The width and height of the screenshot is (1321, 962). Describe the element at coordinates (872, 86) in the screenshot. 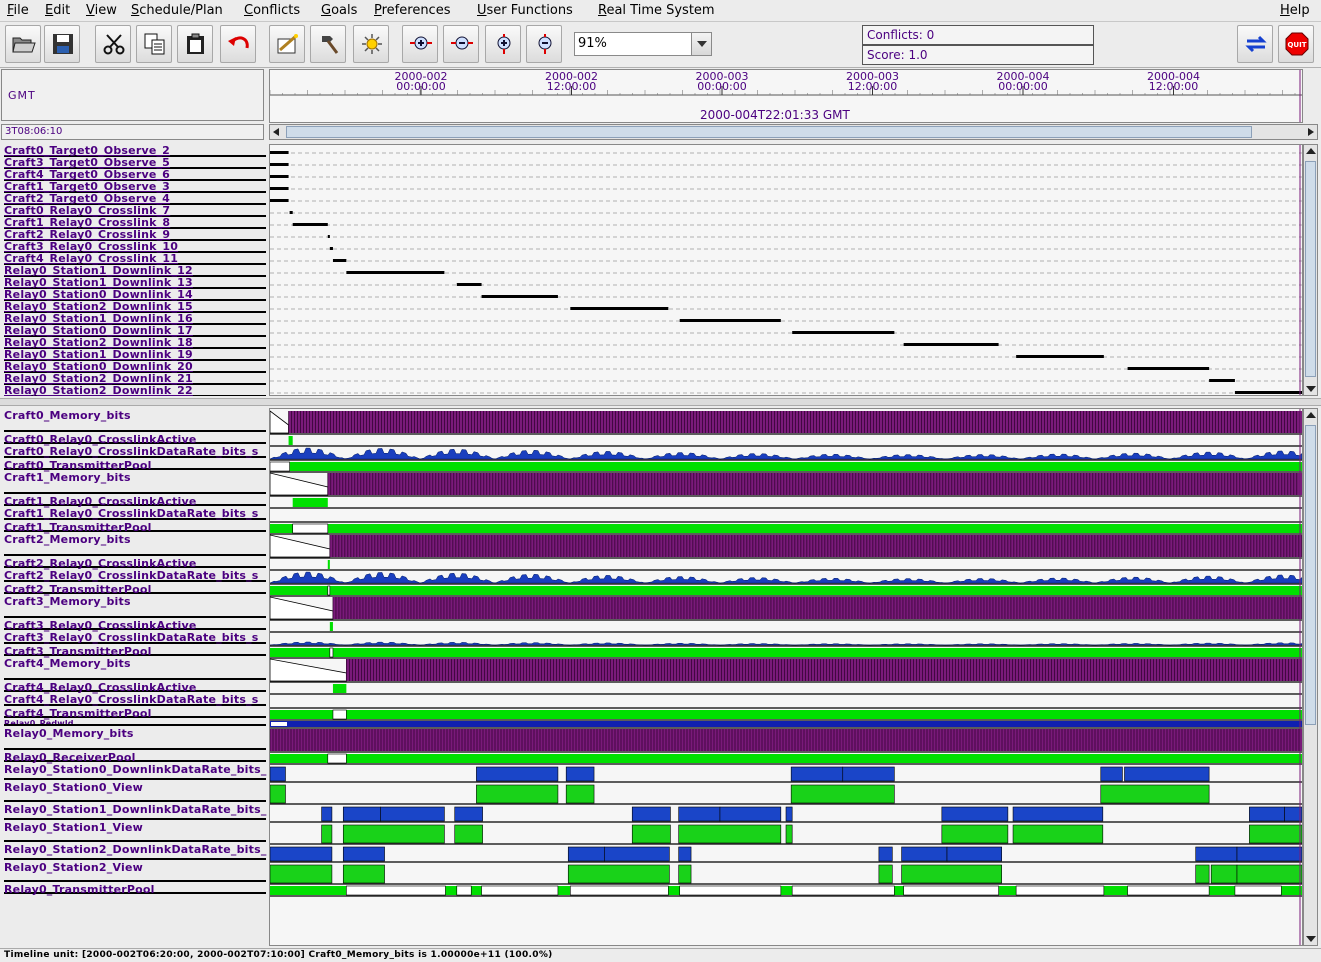

I see `axis-tick-time: 12:00:00` at that location.